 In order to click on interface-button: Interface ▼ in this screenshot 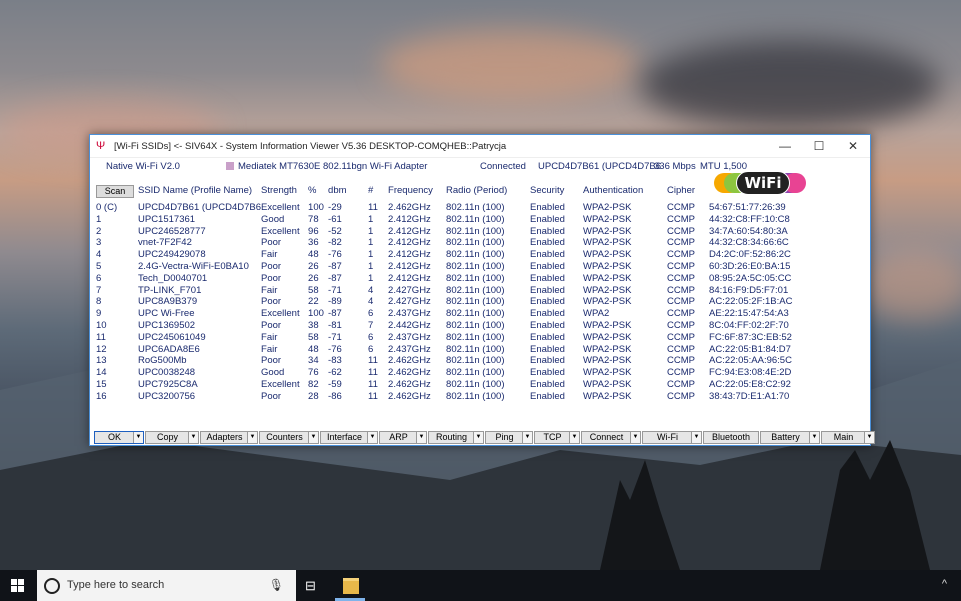, I will do `click(349, 437)`.